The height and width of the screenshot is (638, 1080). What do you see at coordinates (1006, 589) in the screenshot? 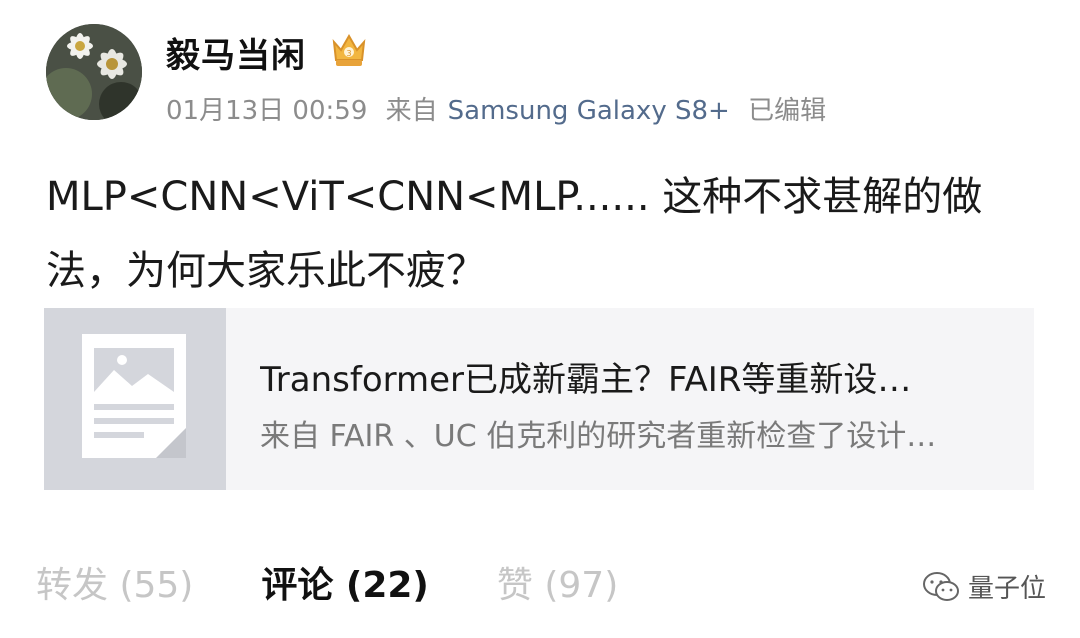
I see `watermark-text: 量子位` at bounding box center [1006, 589].